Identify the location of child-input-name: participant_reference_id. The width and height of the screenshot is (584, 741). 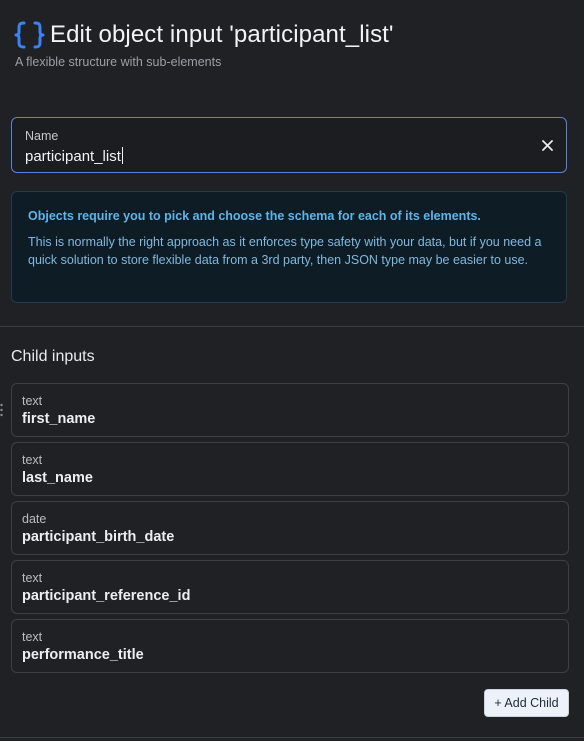
(106, 596).